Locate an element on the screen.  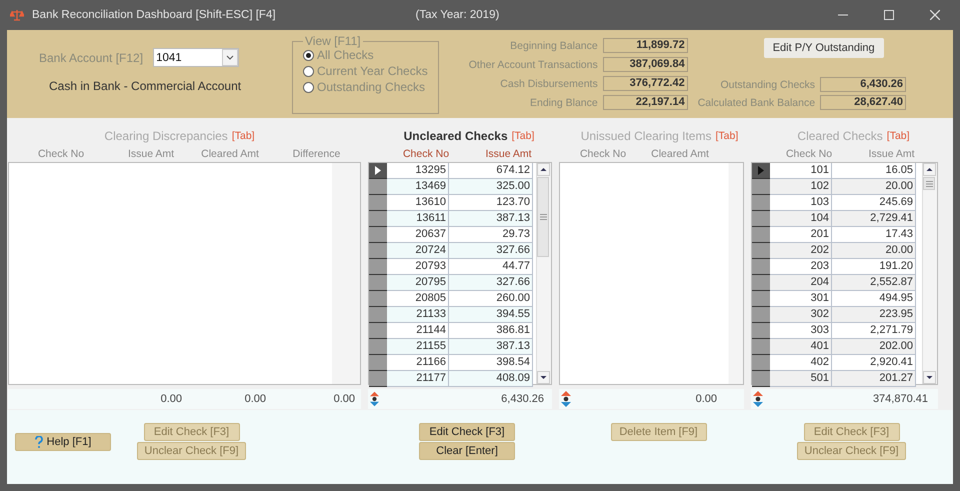
panel-title: Uncleared Checks is located at coordinates (456, 136).